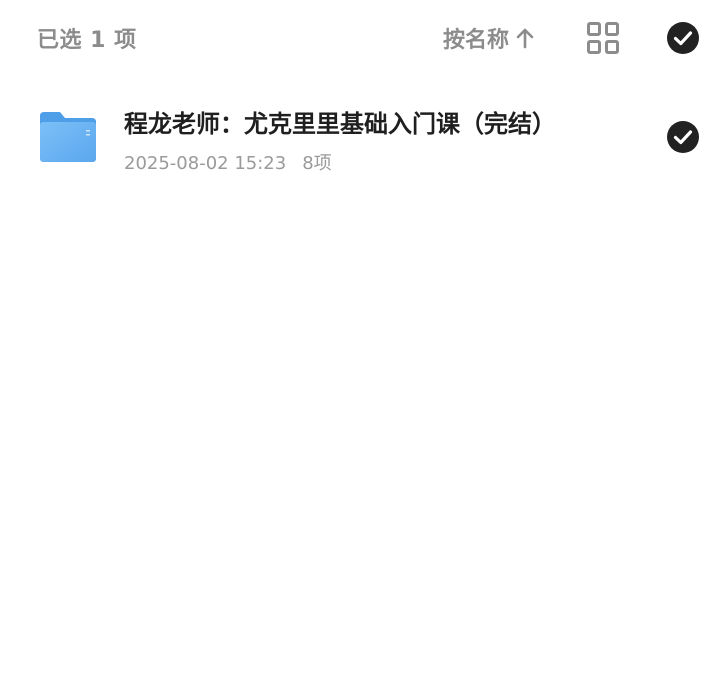  I want to click on sort-label: 按名称, so click(476, 40).